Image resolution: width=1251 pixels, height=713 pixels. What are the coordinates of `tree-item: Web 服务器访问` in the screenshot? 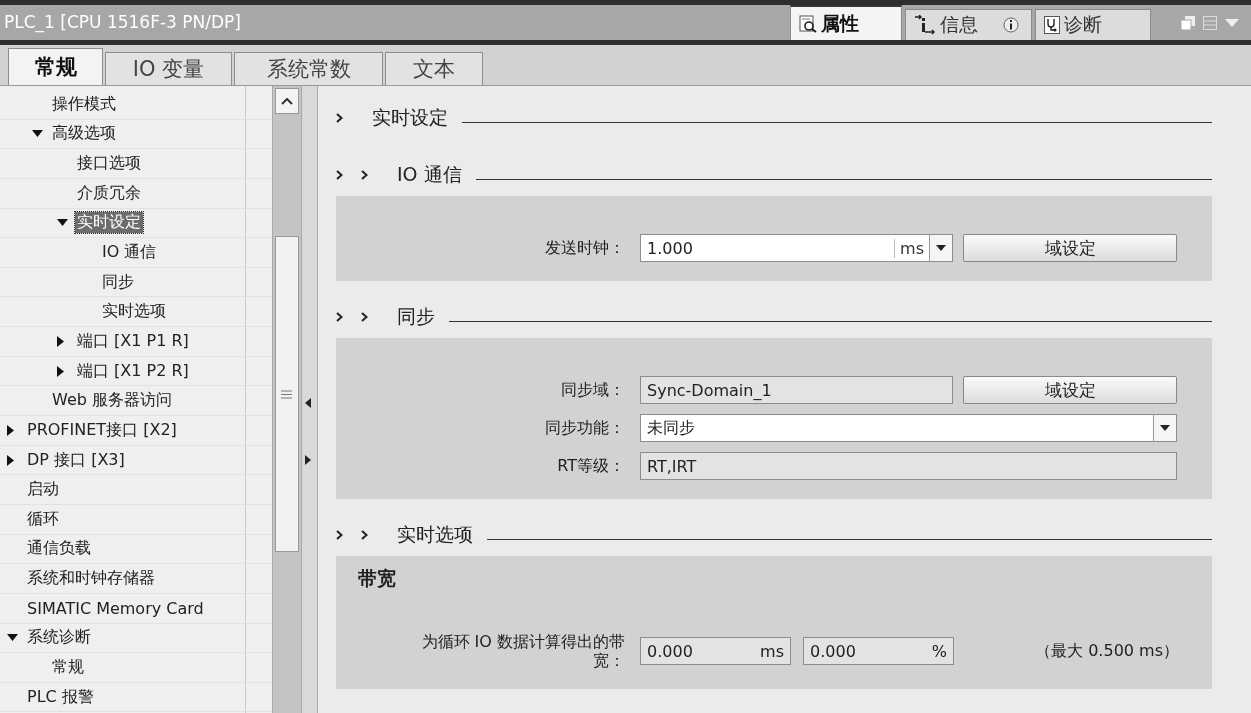 It's located at (112, 401).